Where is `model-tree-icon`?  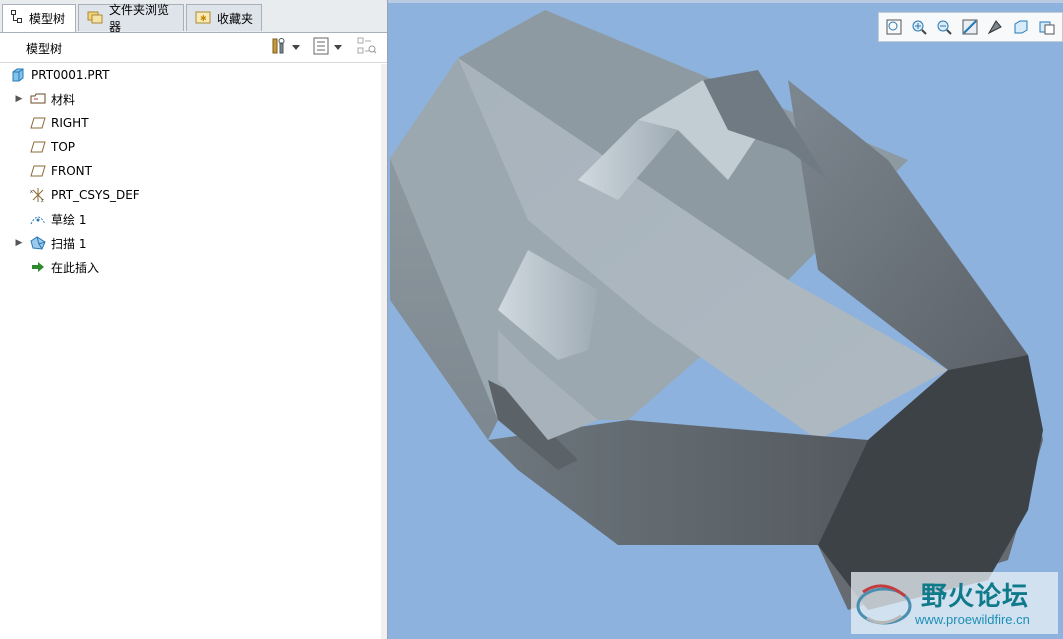 model-tree-icon is located at coordinates (17, 18).